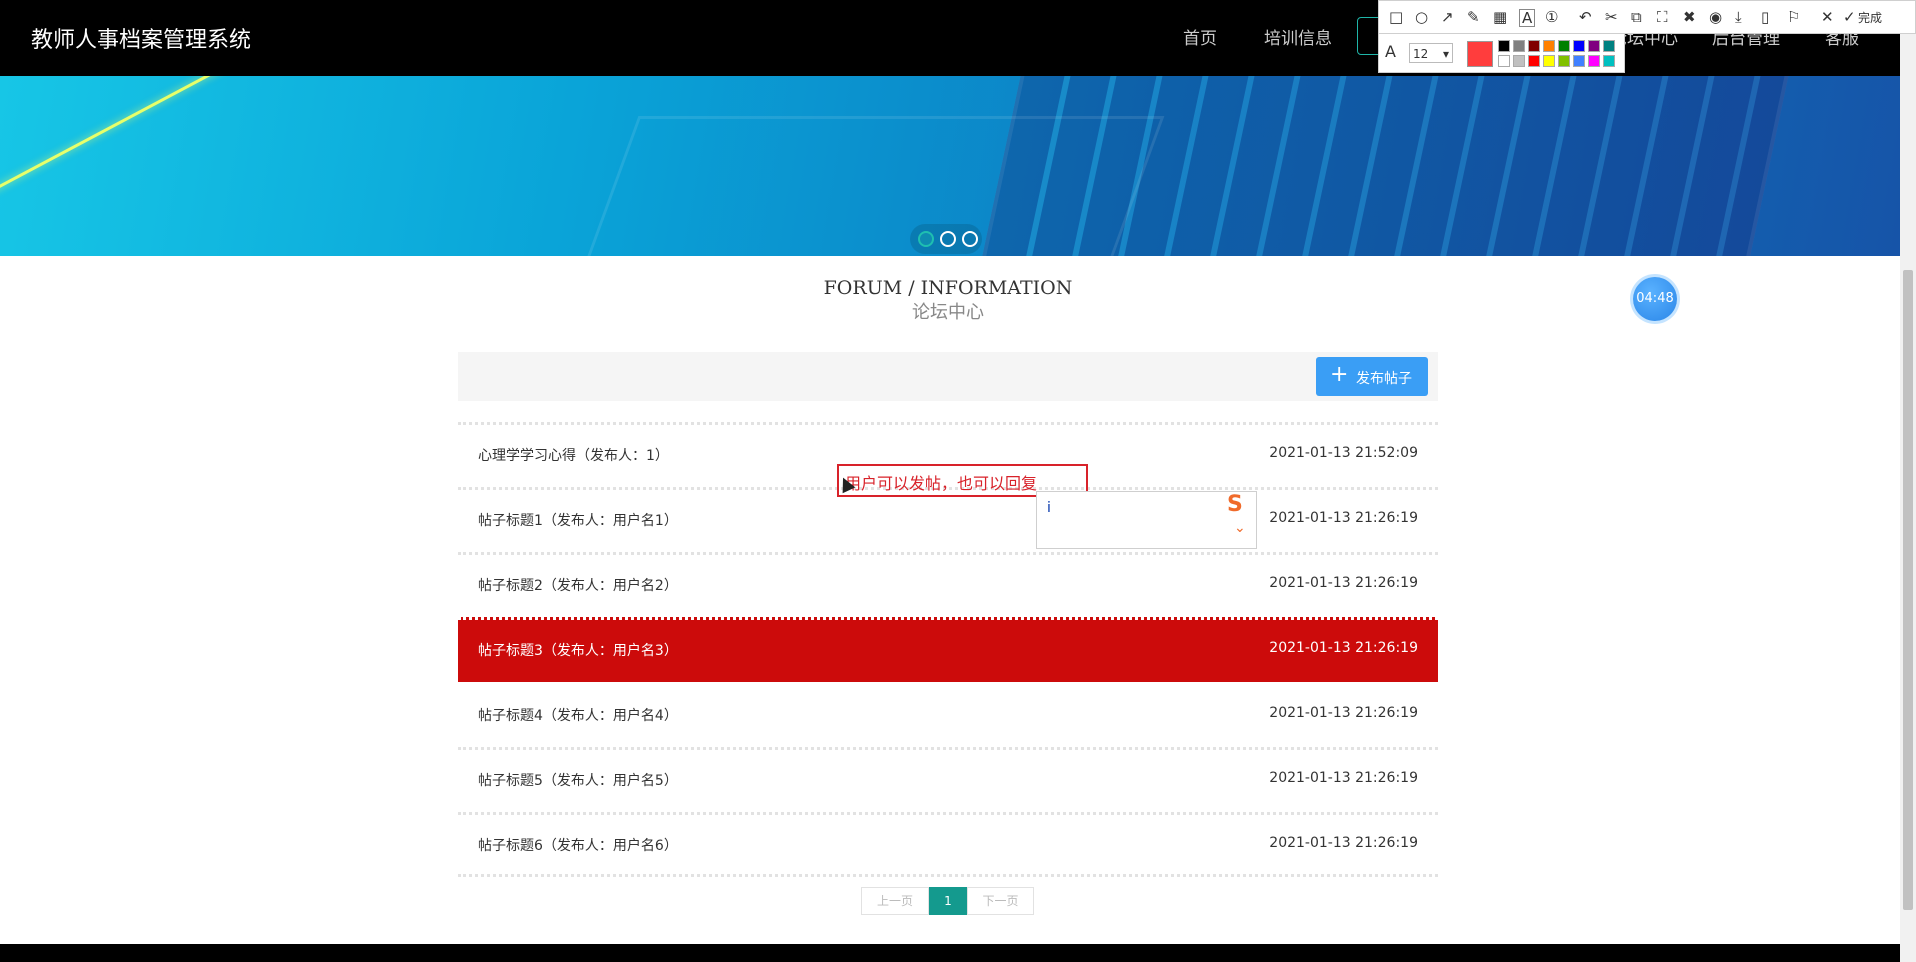 This screenshot has width=1916, height=962. What do you see at coordinates (1527, 18) in the screenshot?
I see `text-tool-icon: A` at bounding box center [1527, 18].